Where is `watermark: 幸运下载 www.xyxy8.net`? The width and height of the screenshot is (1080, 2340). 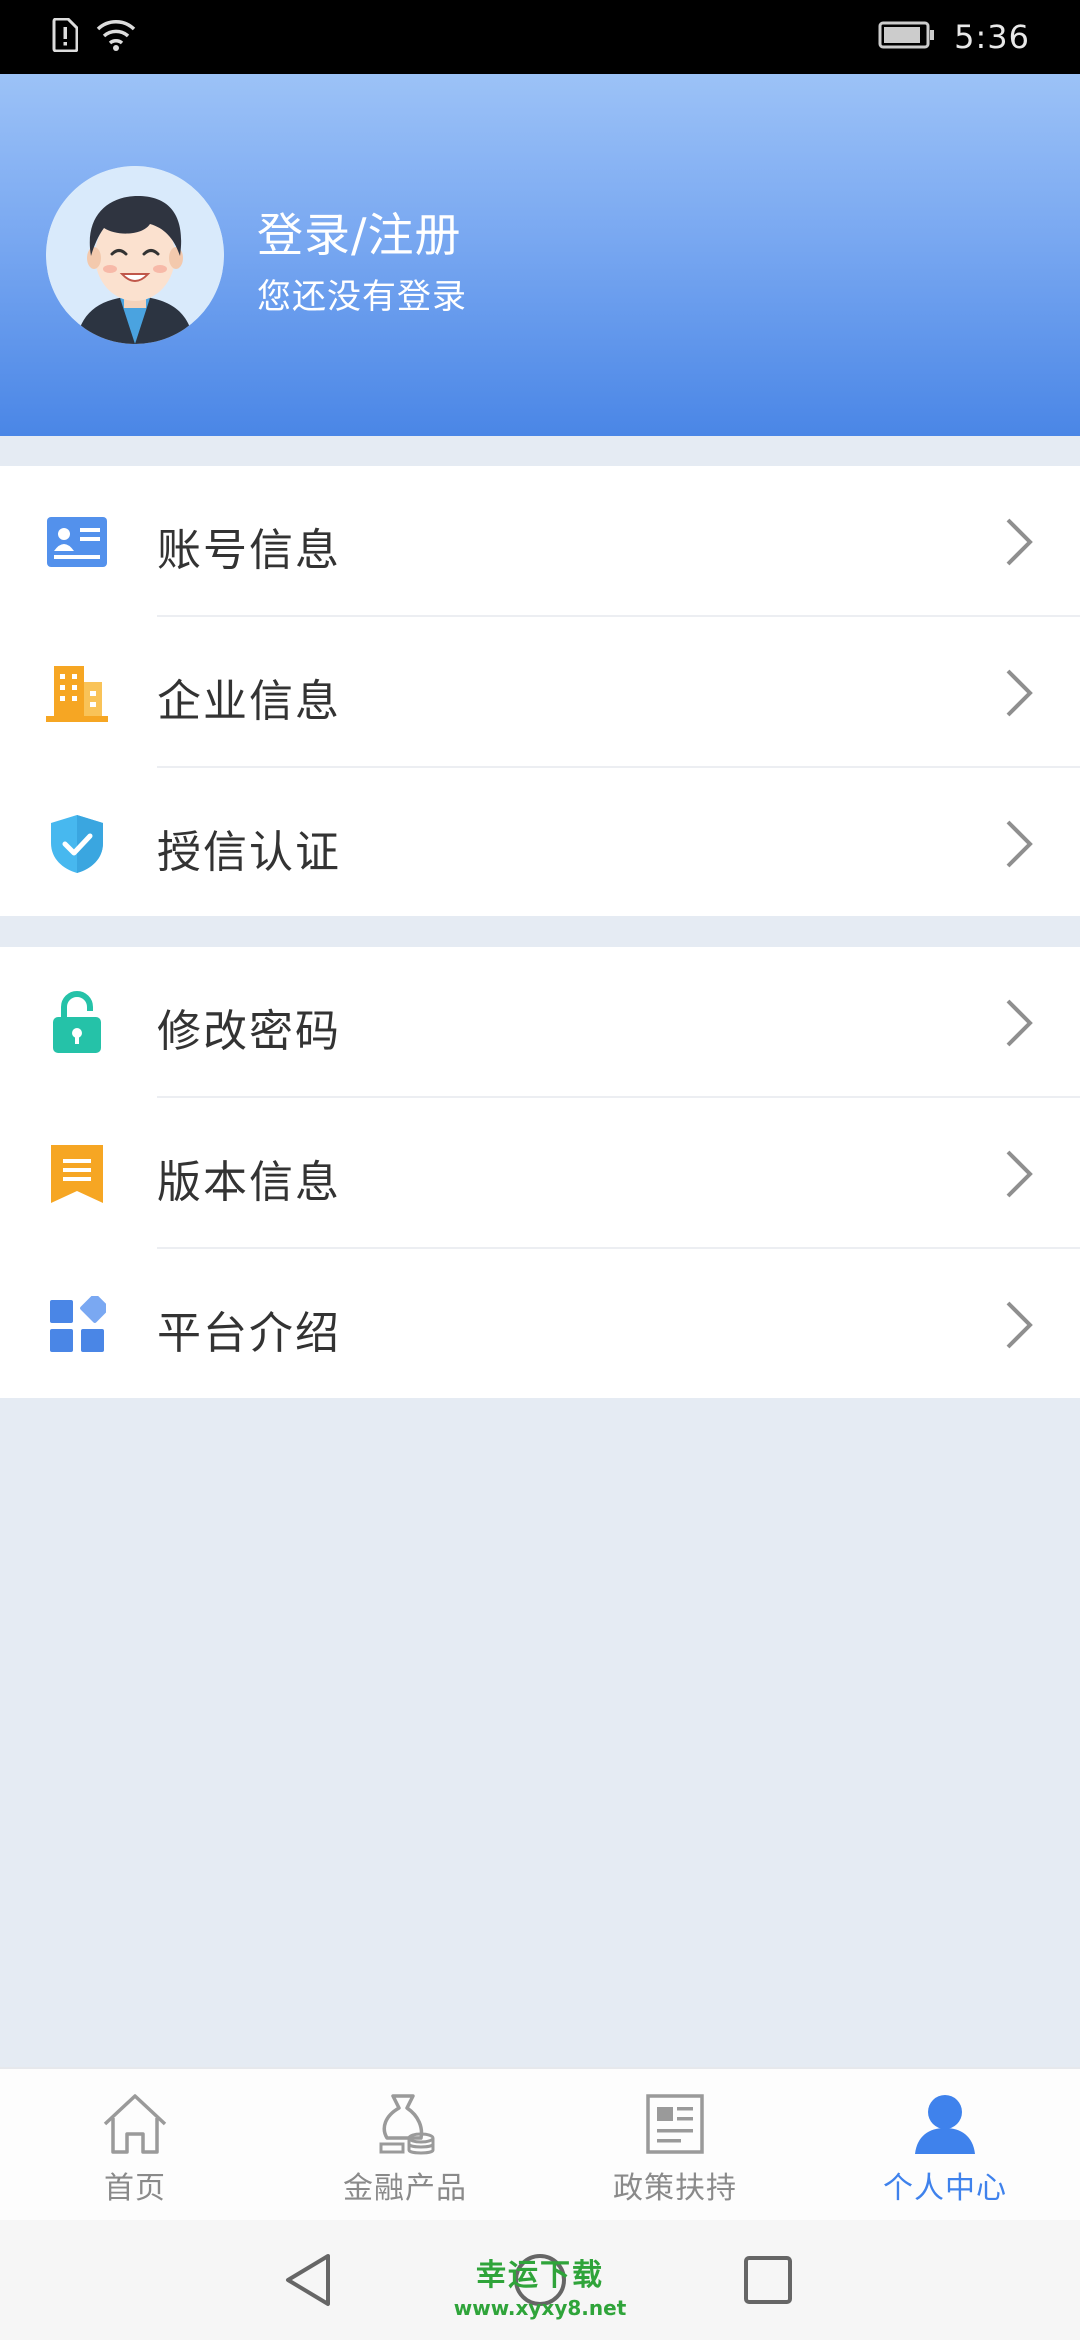
watermark: 幸运下载 www.xyxy8.net is located at coordinates (540, 2285).